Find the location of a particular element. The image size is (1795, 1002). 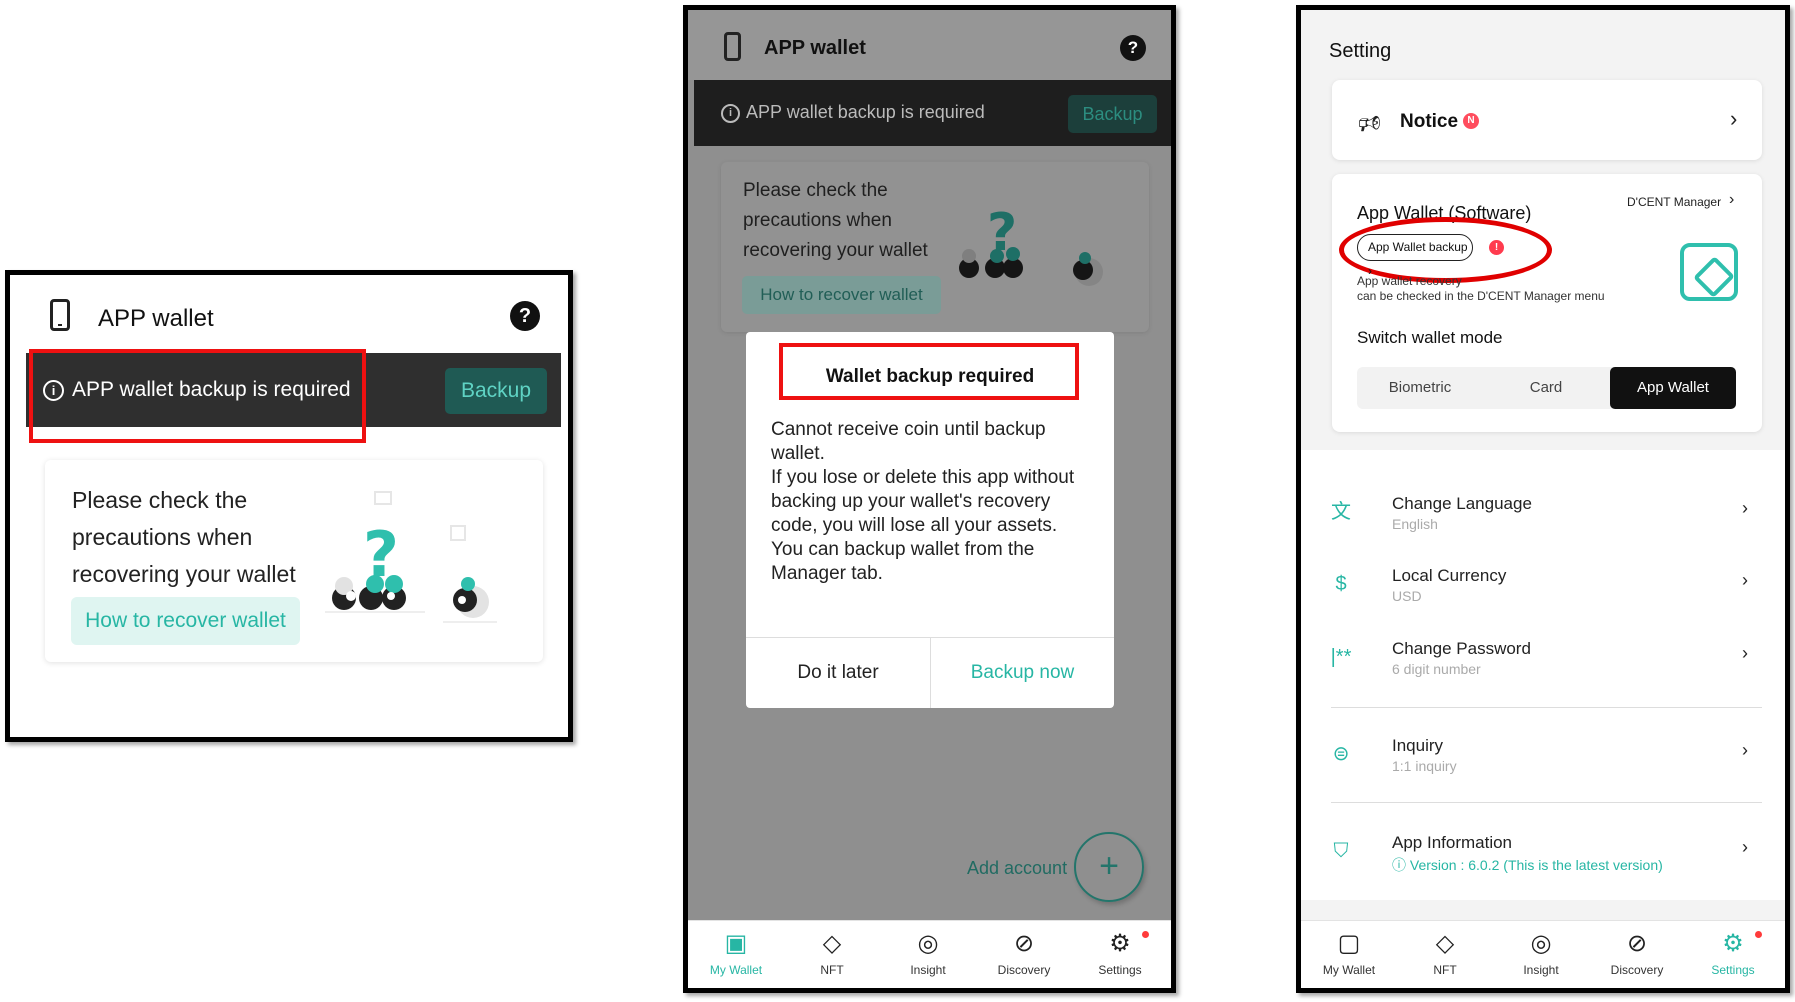

row-local-currency: $ Local Currency USD › is located at coordinates (1543, 590).